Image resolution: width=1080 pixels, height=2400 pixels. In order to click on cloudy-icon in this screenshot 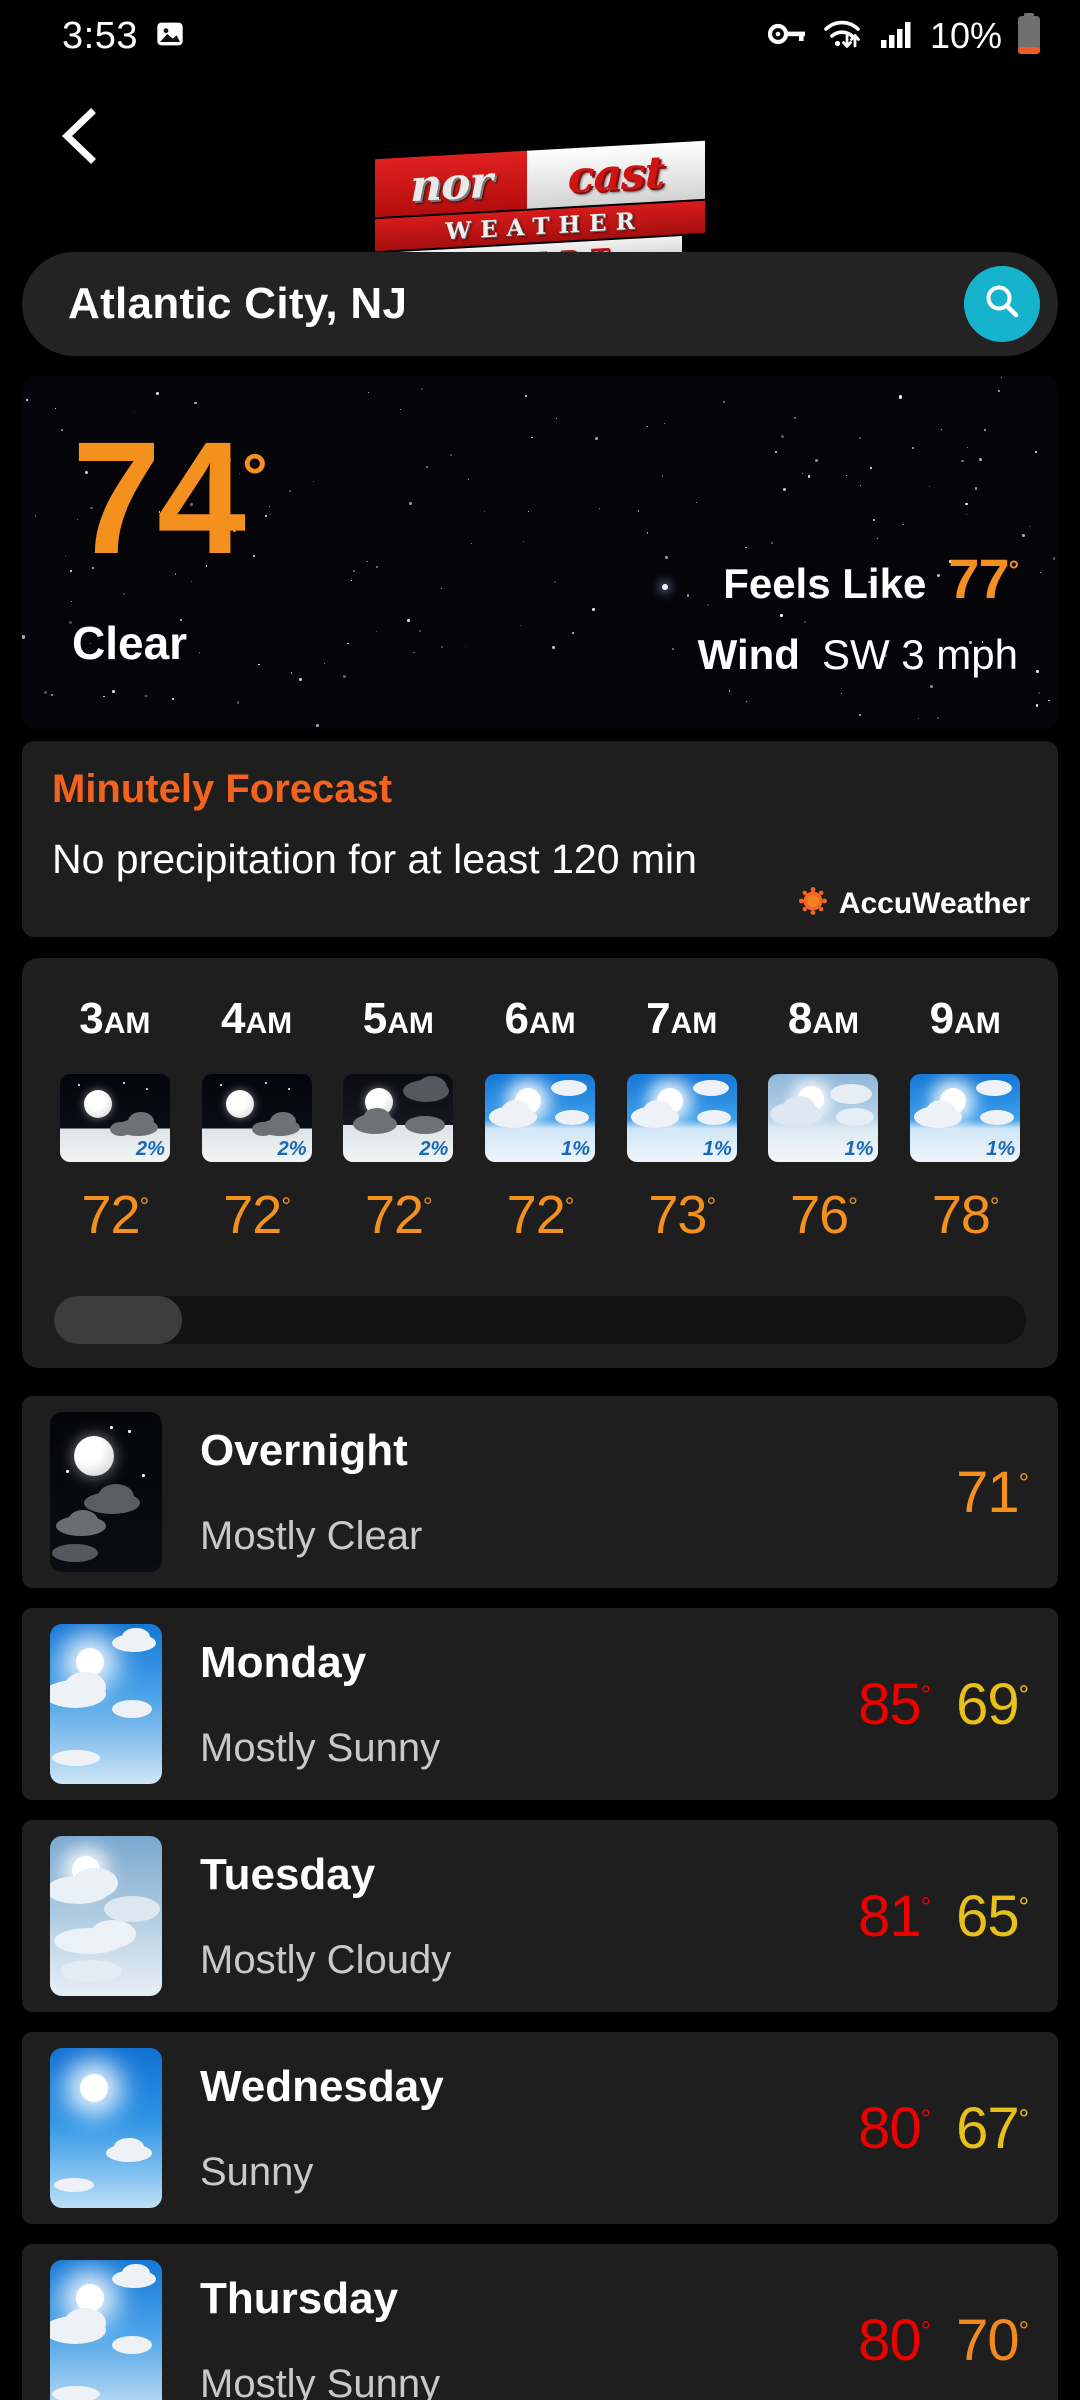, I will do `click(106, 1916)`.